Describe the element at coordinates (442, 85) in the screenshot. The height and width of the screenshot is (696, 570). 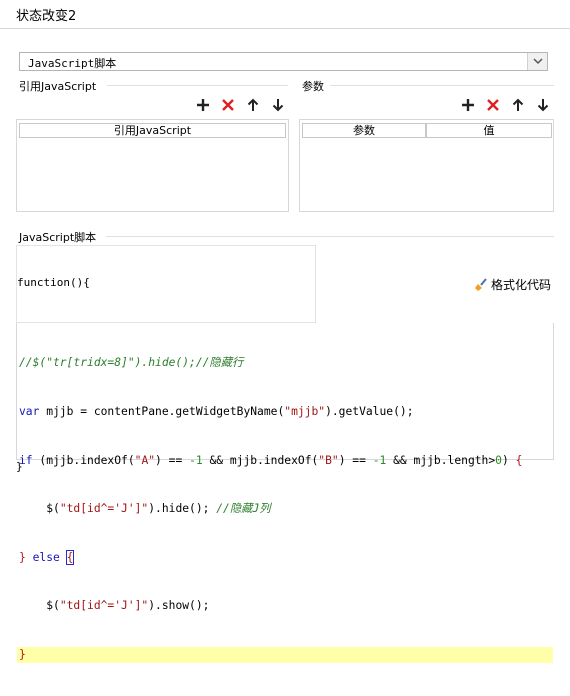
I see `params-divider` at that location.